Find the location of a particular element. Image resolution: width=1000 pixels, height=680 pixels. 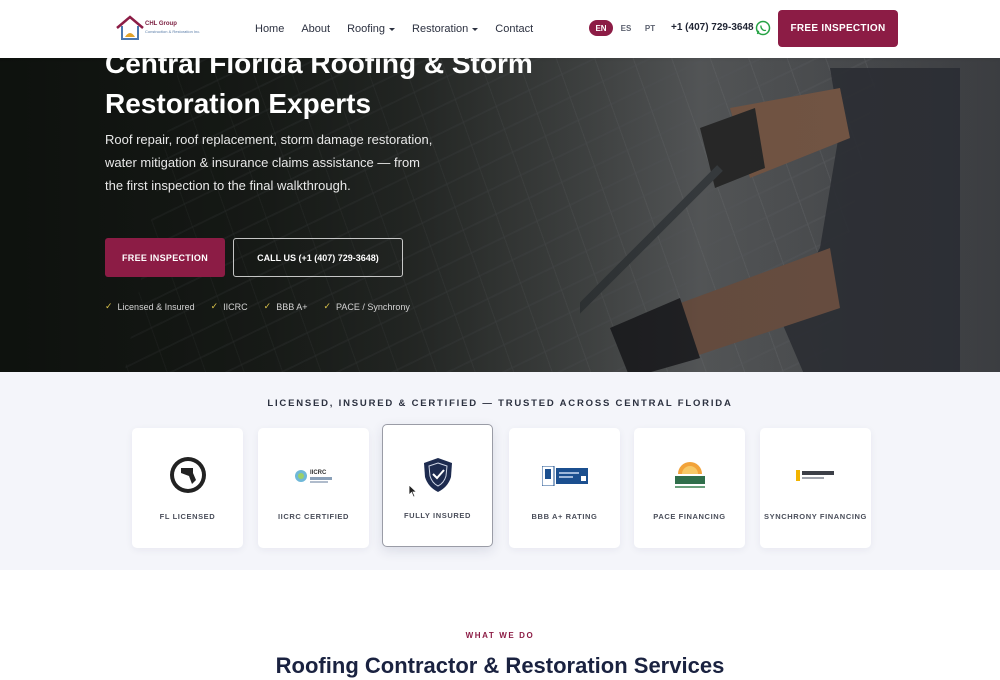

badge-bbb: ✓ BBB A+ is located at coordinates (286, 306).